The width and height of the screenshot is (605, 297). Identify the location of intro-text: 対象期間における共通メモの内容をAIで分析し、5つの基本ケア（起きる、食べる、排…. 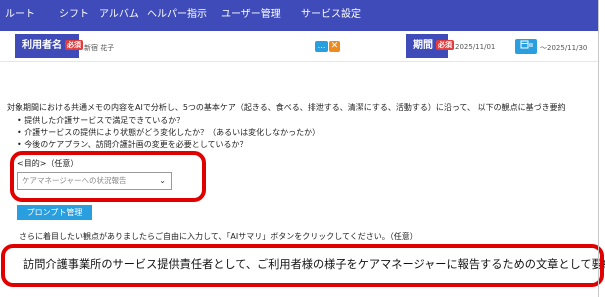
(286, 107).